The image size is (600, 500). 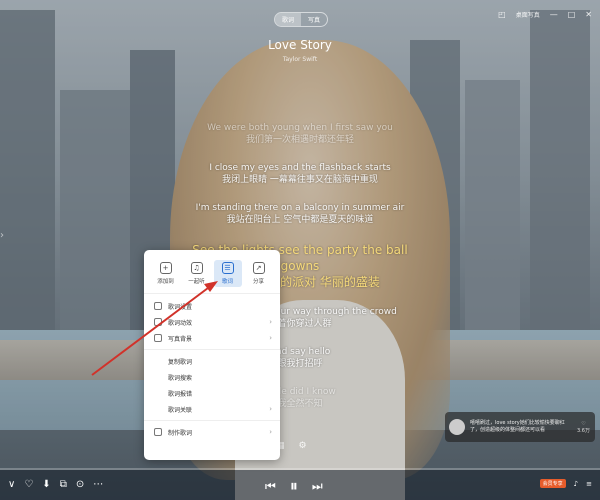 I want to click on share-icon: ⧉, so click(x=63, y=484).